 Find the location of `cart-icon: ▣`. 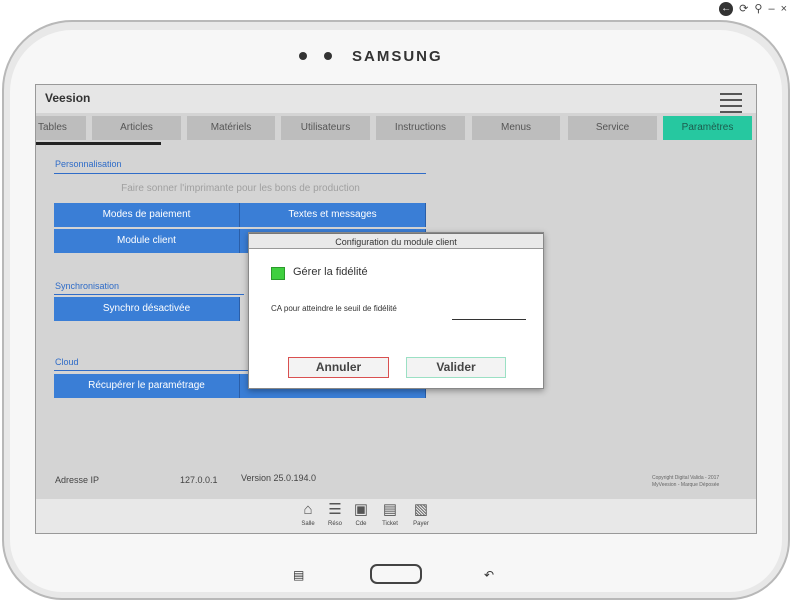

cart-icon: ▣ is located at coordinates (361, 509).